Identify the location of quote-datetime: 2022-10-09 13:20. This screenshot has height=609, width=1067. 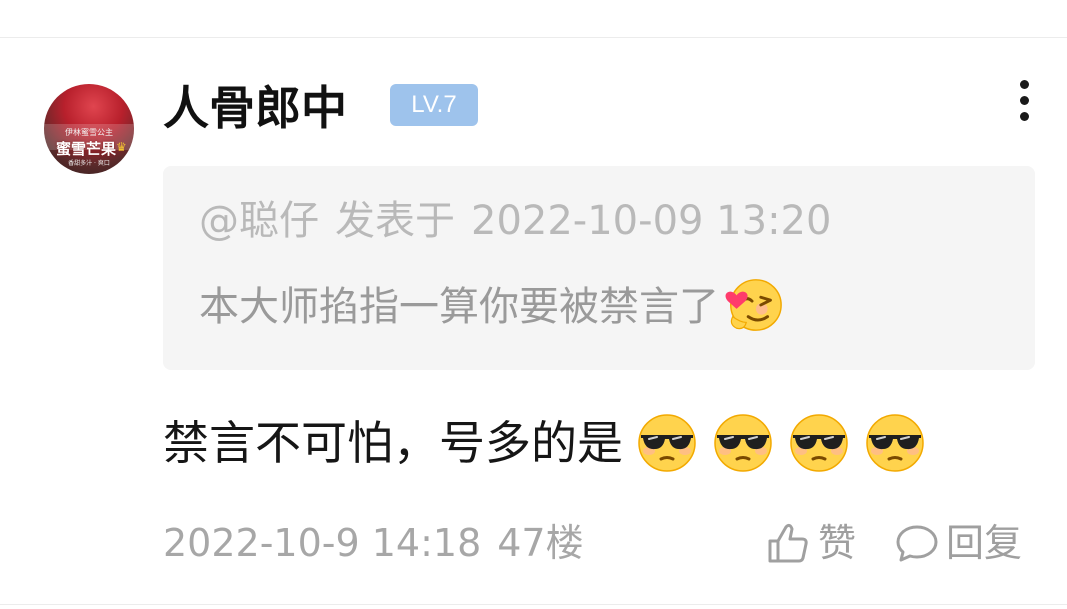
(651, 221).